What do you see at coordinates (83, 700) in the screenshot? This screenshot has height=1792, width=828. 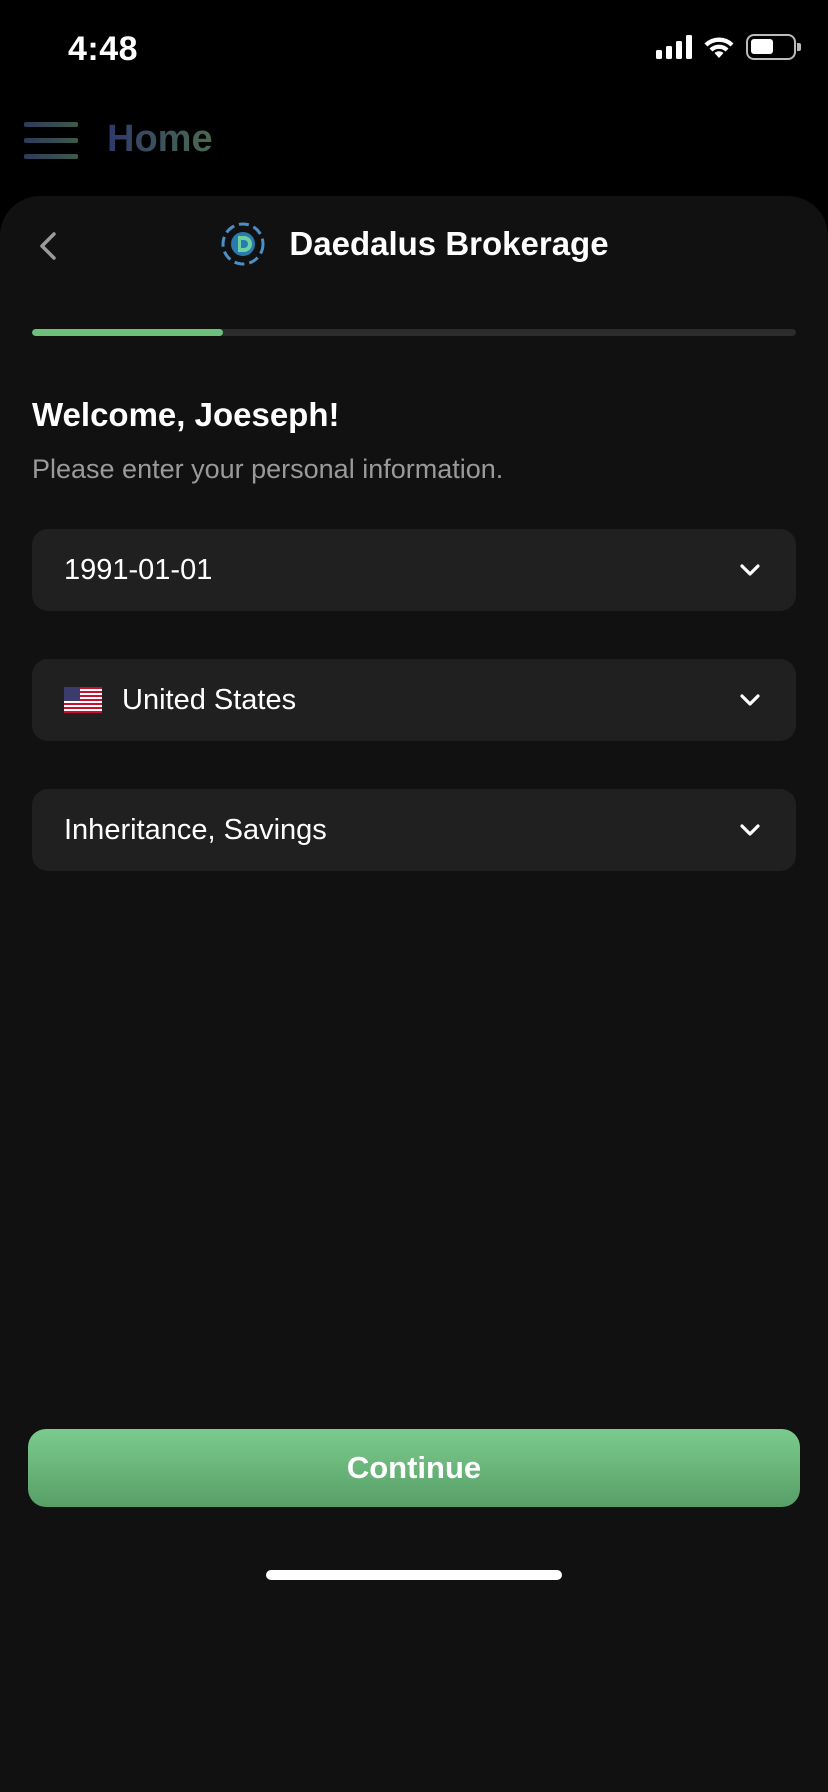 I see `us-flag-icon` at bounding box center [83, 700].